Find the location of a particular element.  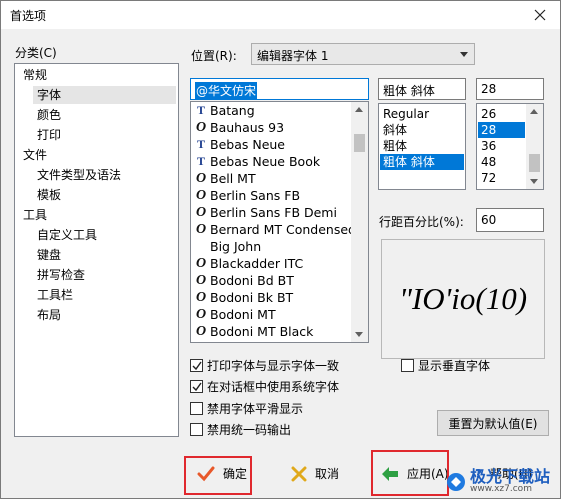

no-unicode-label: 禁用统一码输出 is located at coordinates (249, 430).